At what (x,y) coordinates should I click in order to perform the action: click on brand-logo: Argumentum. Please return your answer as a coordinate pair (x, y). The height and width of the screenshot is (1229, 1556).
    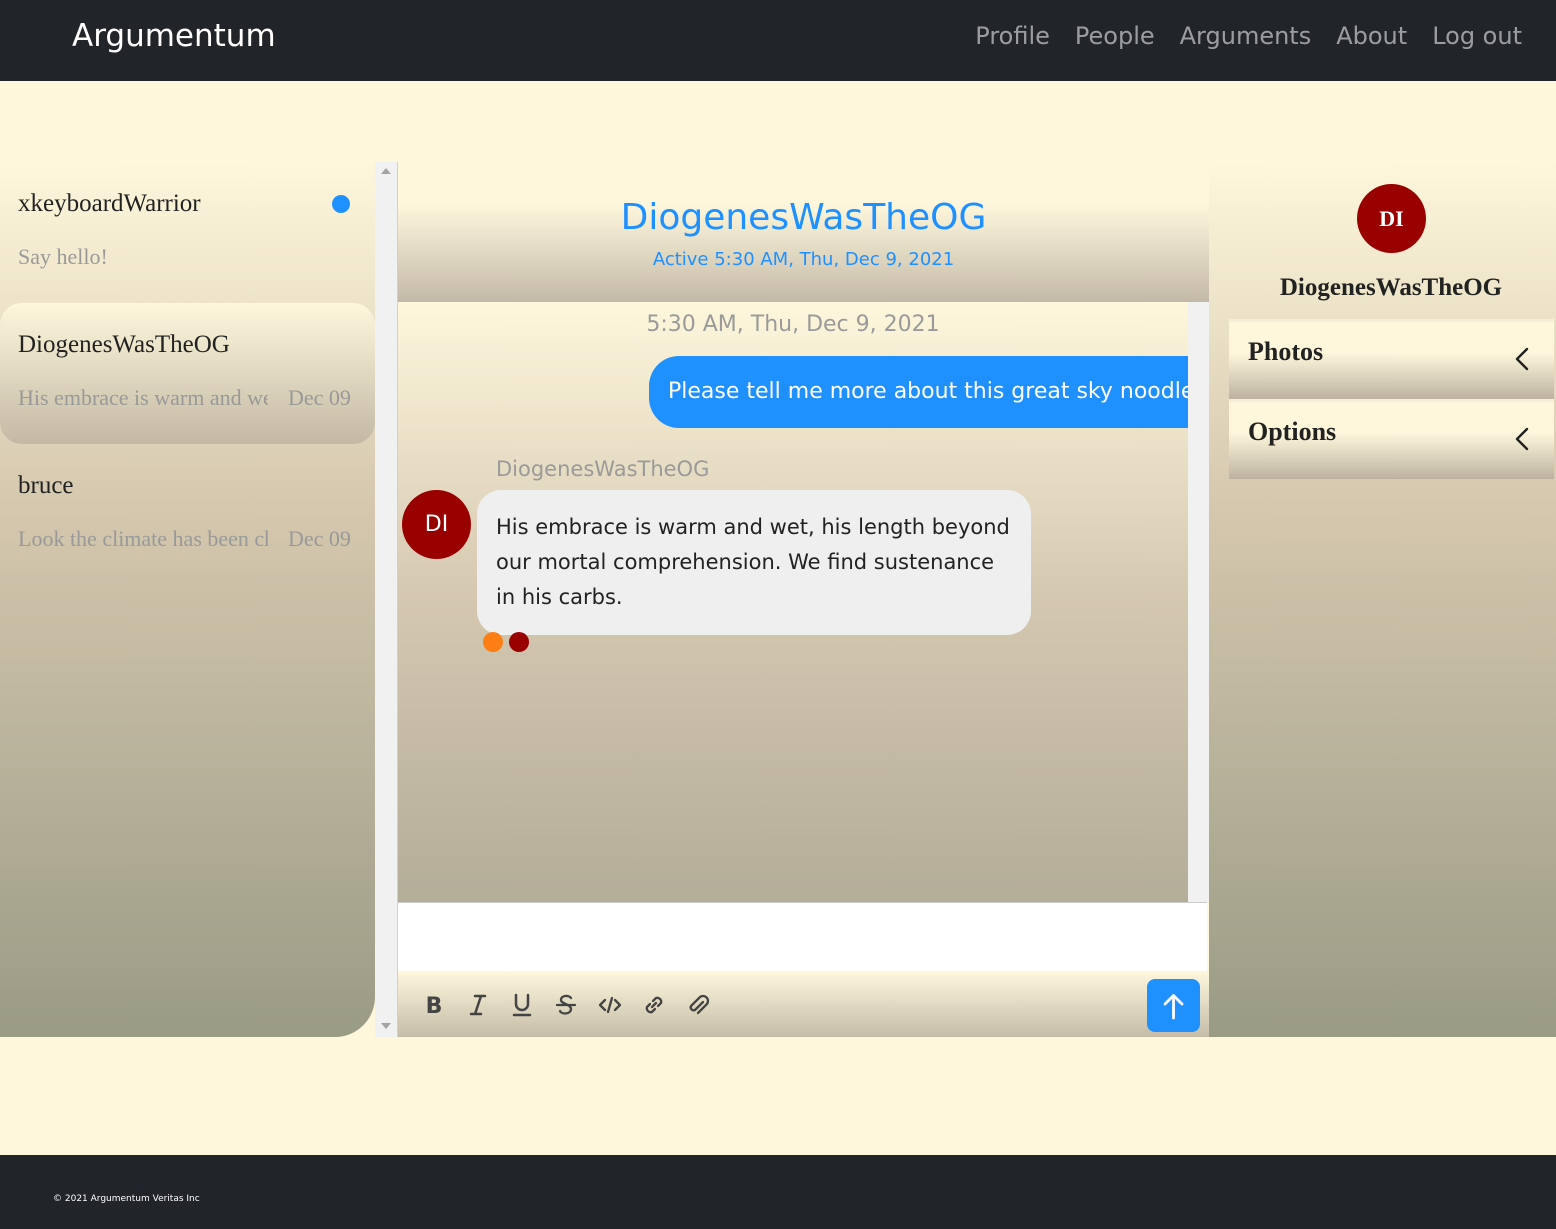
    Looking at the image, I should click on (174, 36).